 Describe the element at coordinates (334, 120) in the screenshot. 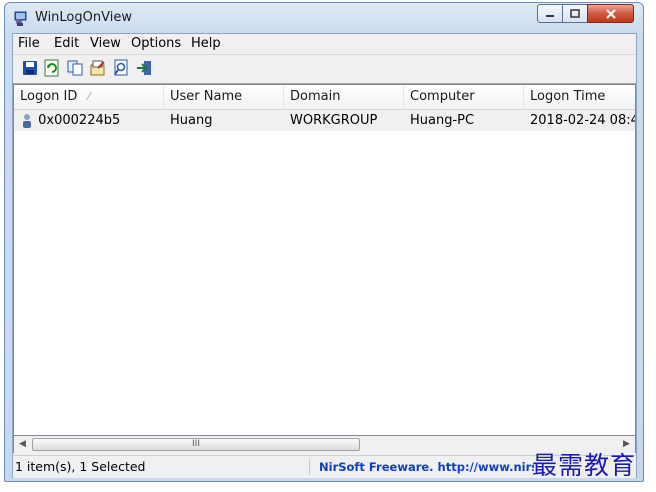

I see `cell-domain: WORKGROUP` at that location.